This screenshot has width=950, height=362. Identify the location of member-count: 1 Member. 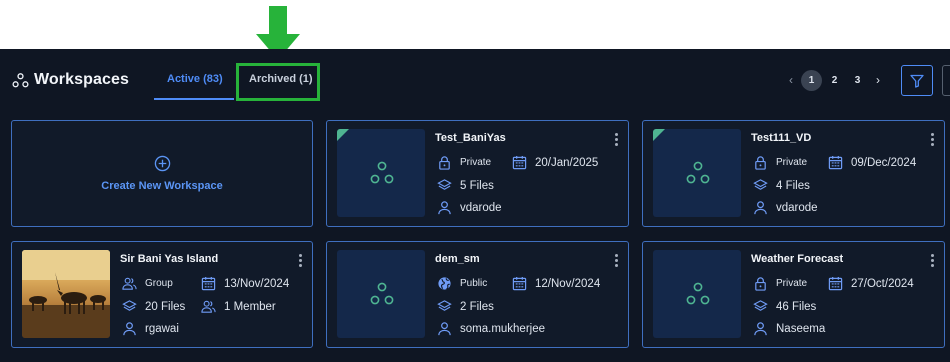
(238, 306).